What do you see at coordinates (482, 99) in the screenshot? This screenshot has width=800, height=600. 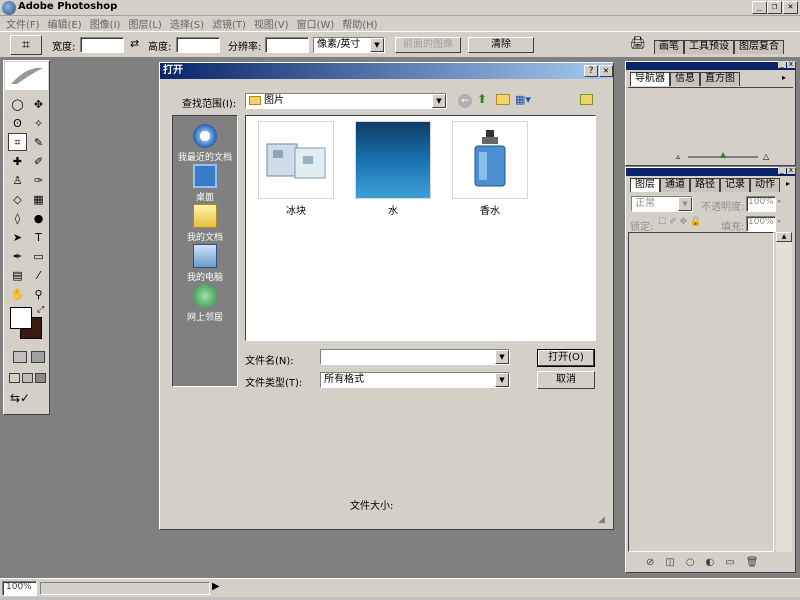 I see `up-folder-icon: ⬆` at bounding box center [482, 99].